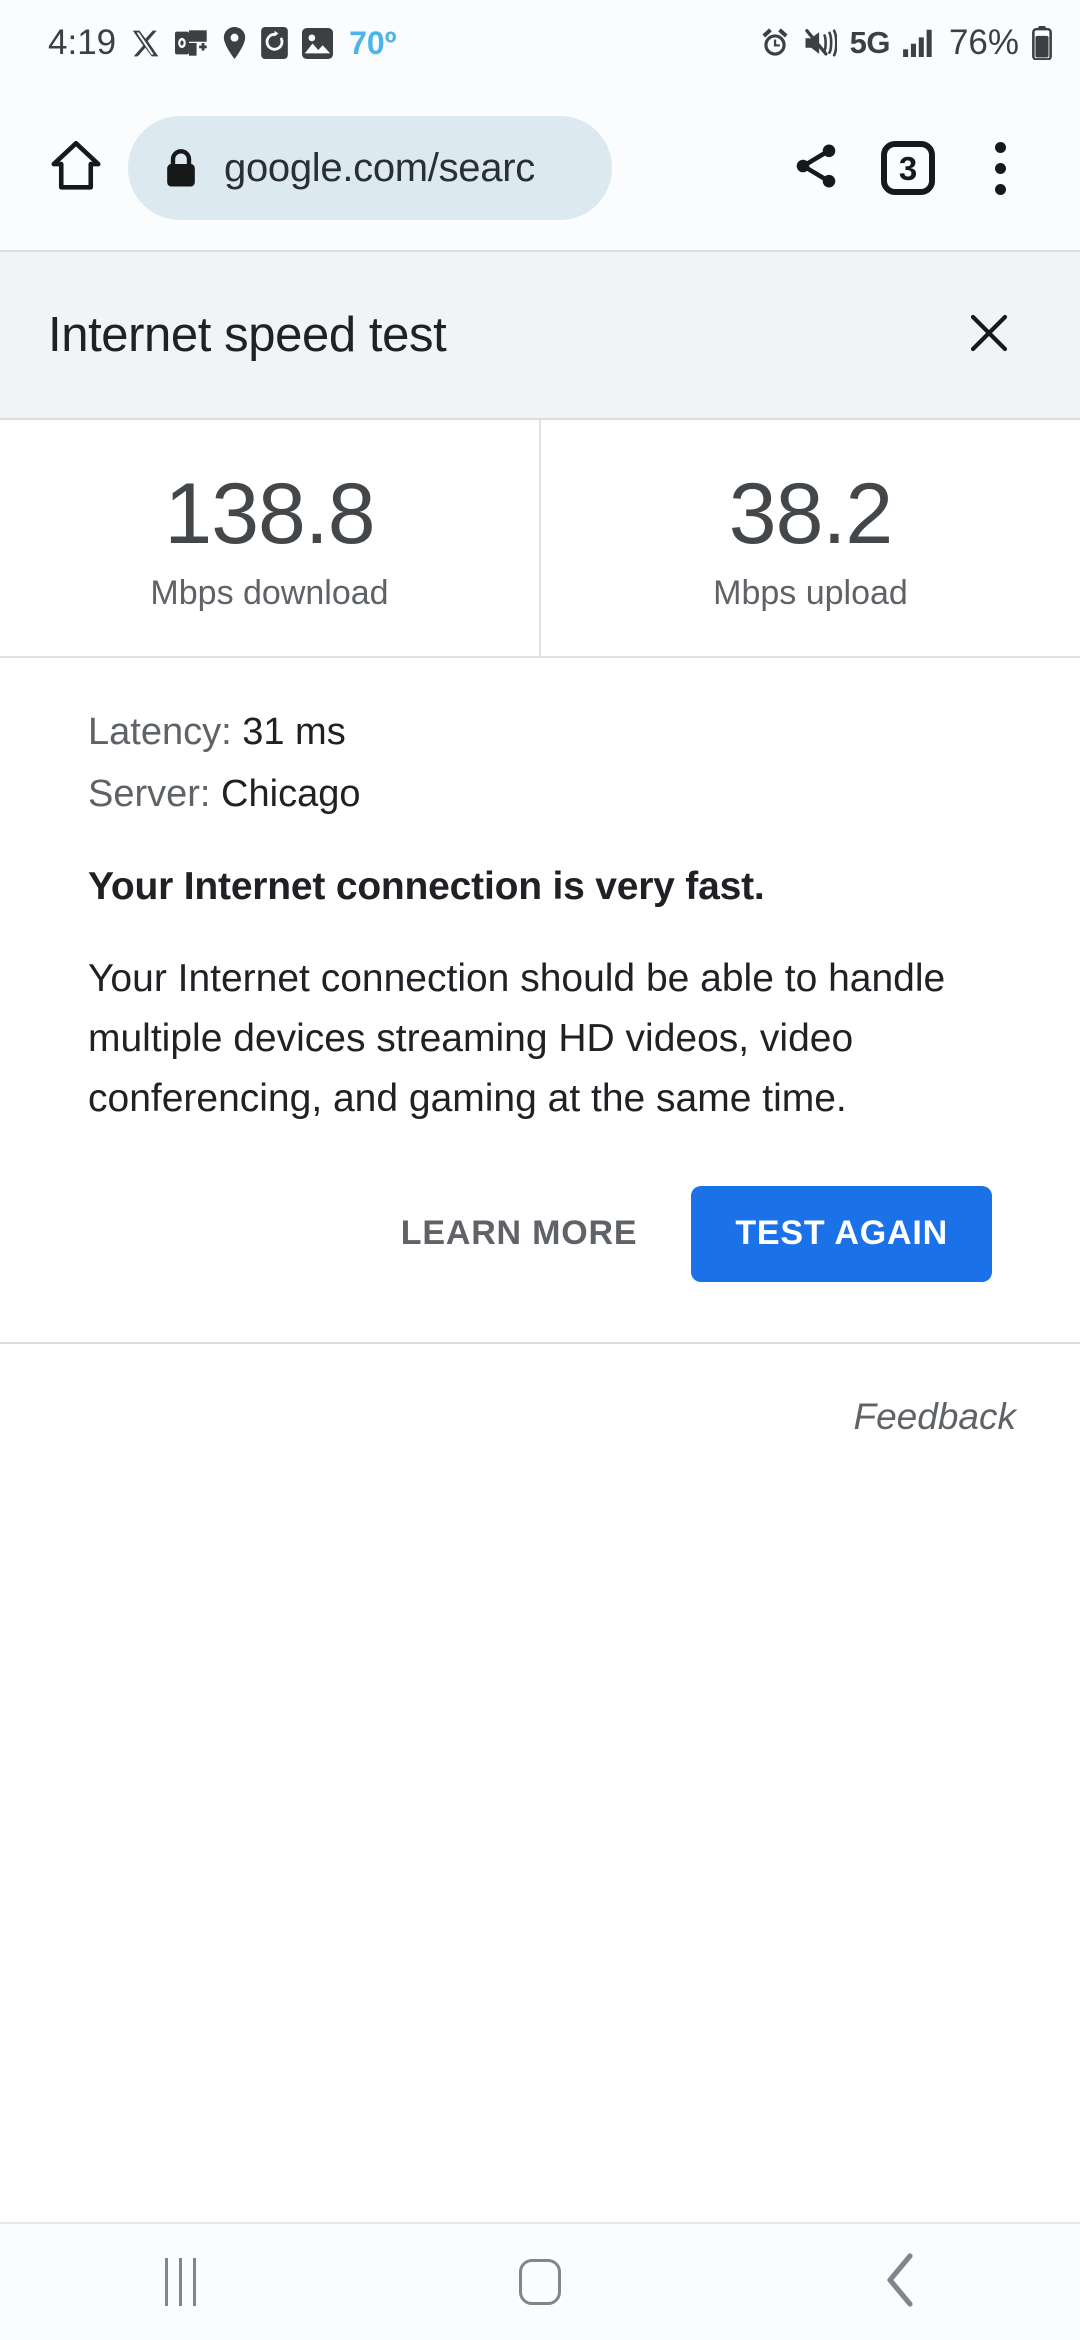 This screenshot has width=1080, height=2340. What do you see at coordinates (1042, 43) in the screenshot?
I see `battery-icon` at bounding box center [1042, 43].